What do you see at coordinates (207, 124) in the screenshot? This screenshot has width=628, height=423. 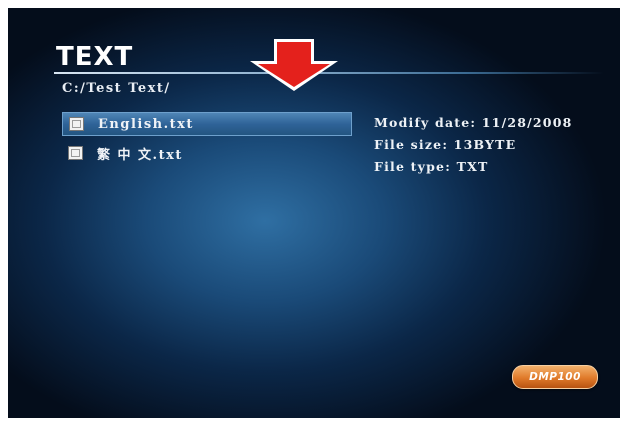 I see `file-item-english: English.txt` at bounding box center [207, 124].